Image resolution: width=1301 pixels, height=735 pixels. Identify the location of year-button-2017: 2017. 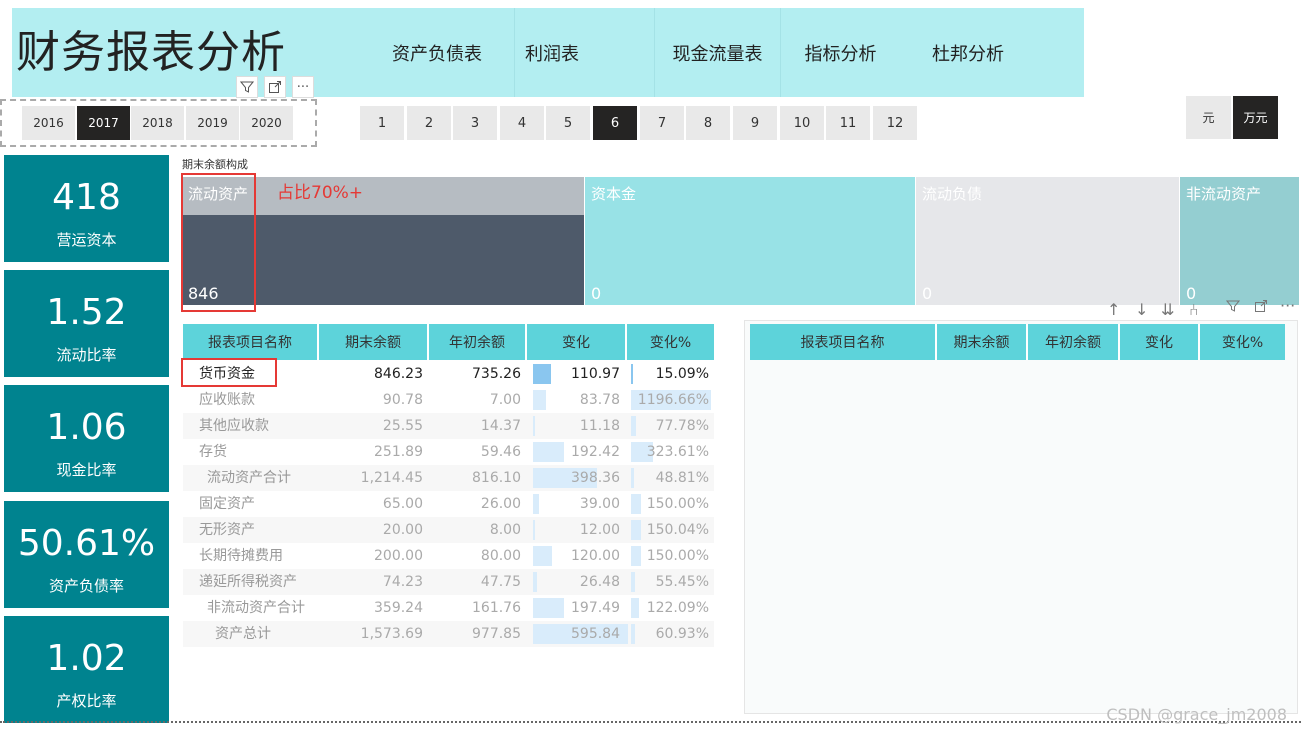
(103, 123).